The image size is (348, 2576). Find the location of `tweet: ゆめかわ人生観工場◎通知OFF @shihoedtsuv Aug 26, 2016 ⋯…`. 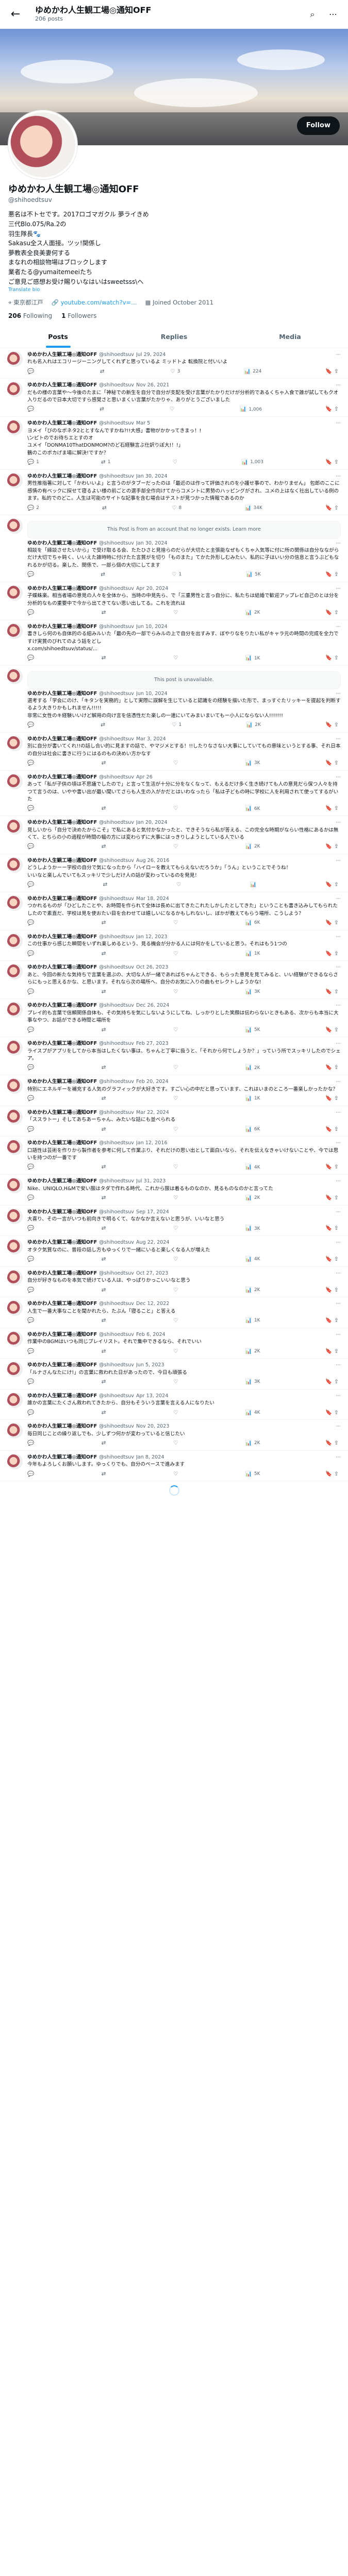

tweet: ゆめかわ人生観工場◎通知OFF @shihoedtsuv Aug 26, 2016 ⋯… is located at coordinates (174, 873).